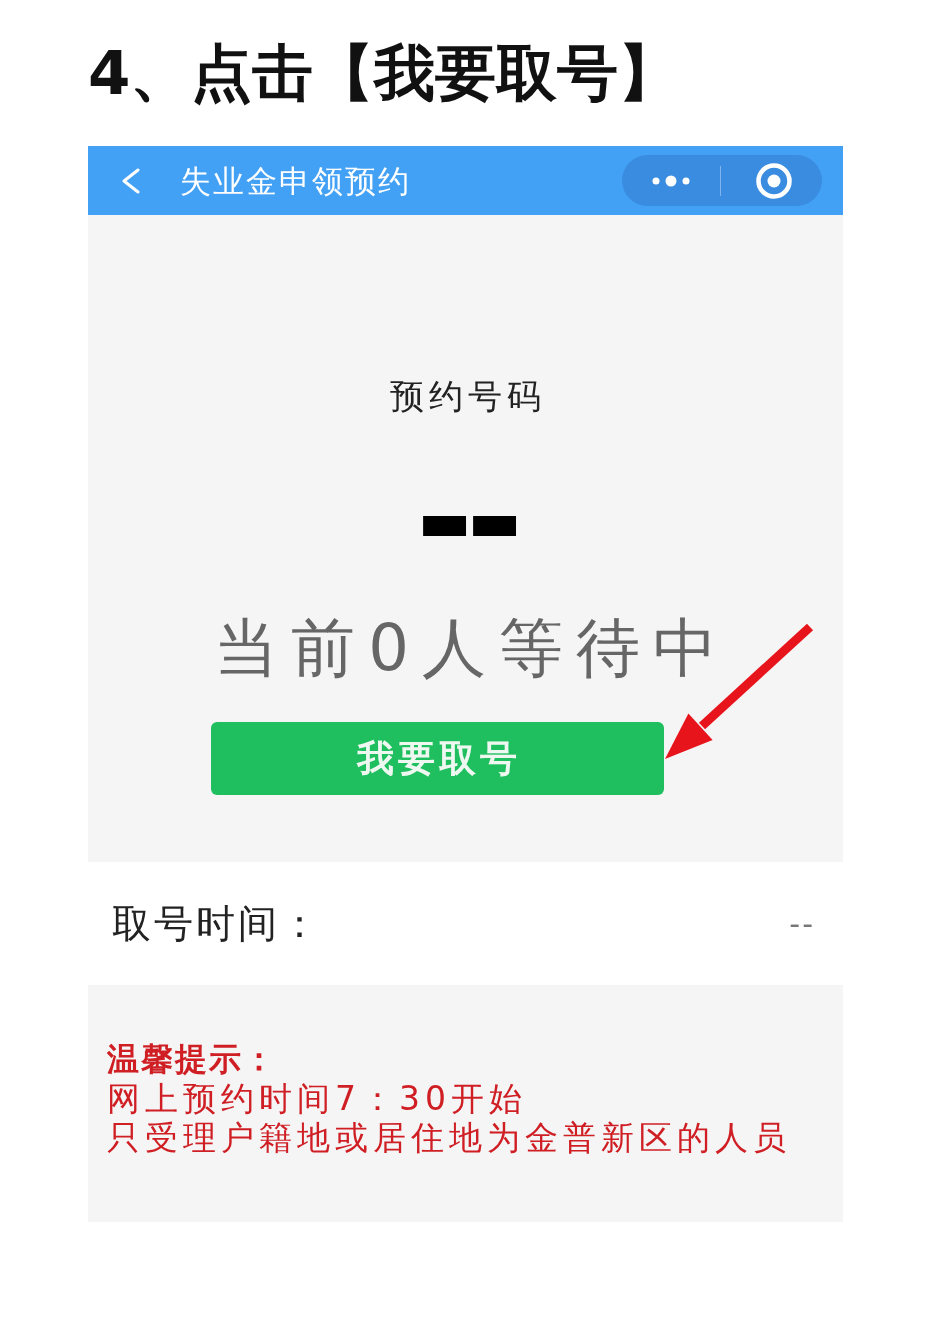 Image resolution: width=928 pixels, height=1341 pixels. Describe the element at coordinates (449, 1137) in the screenshot. I see `notice-line: 只受理户籍地或居住地为金普新区的人员` at that location.